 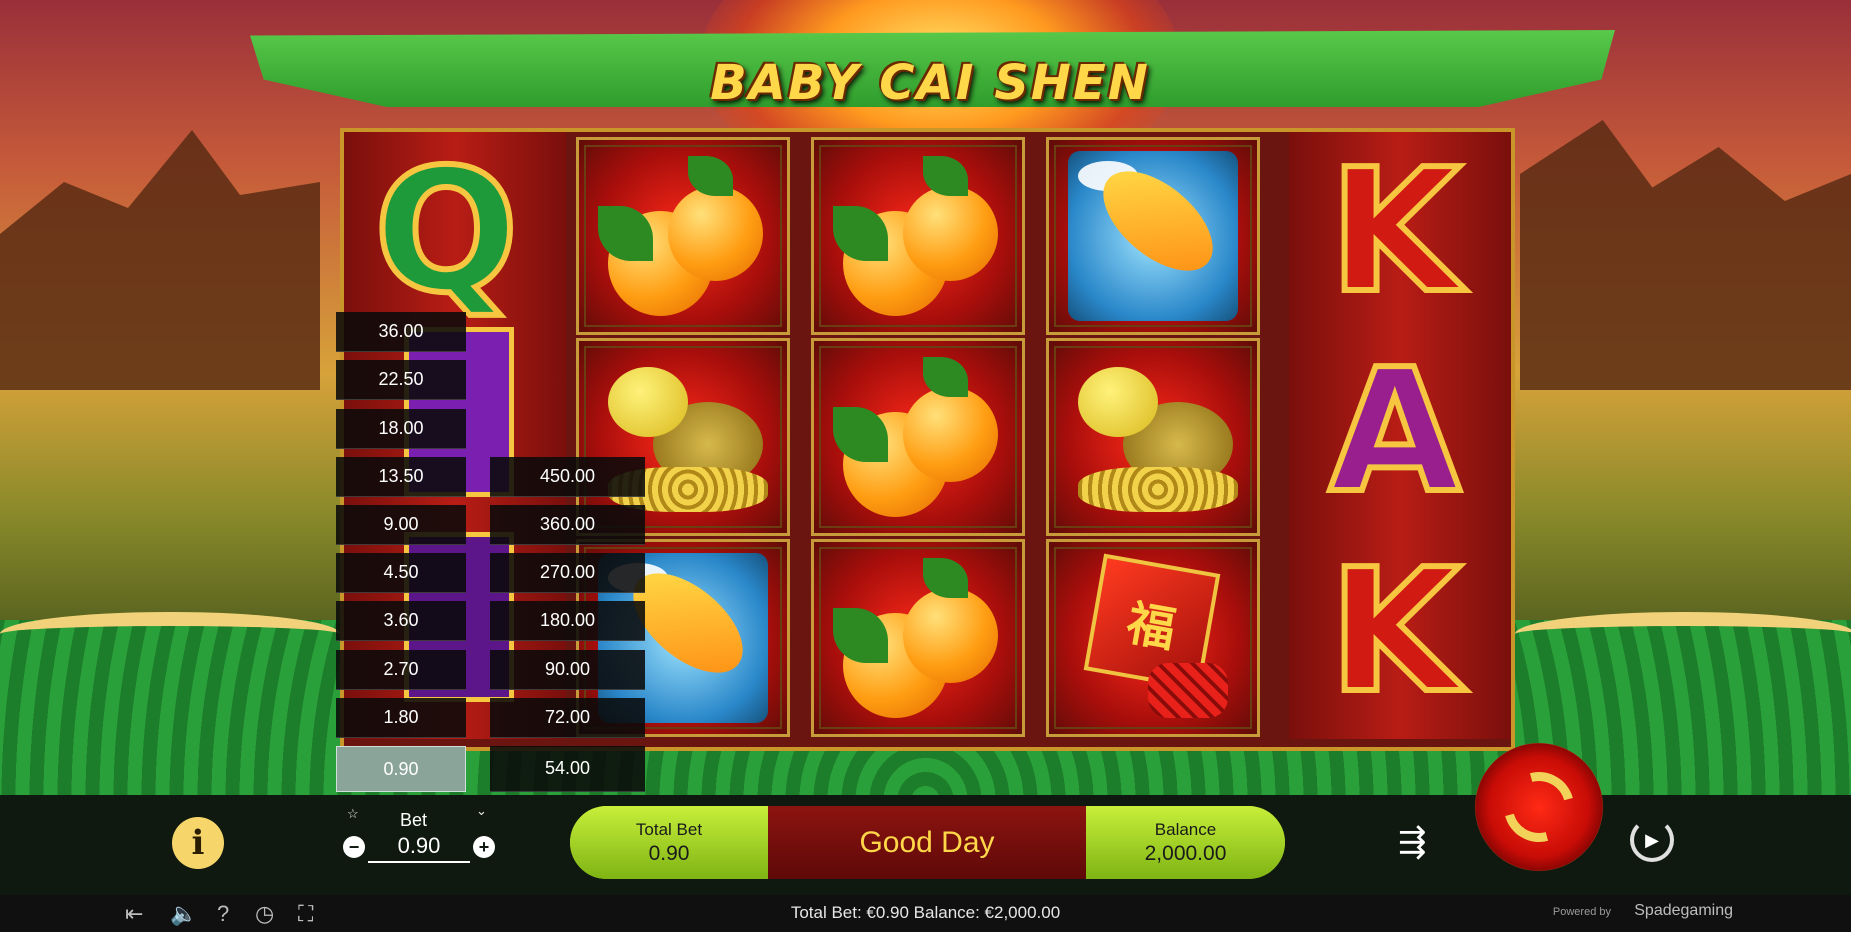 What do you see at coordinates (401, 525) in the screenshot?
I see `bet-option: 9.00` at bounding box center [401, 525].